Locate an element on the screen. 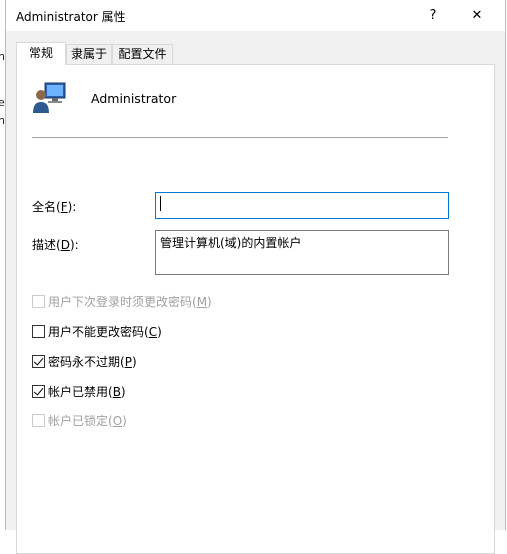 The image size is (507, 554). user-computer-icon is located at coordinates (49, 97).